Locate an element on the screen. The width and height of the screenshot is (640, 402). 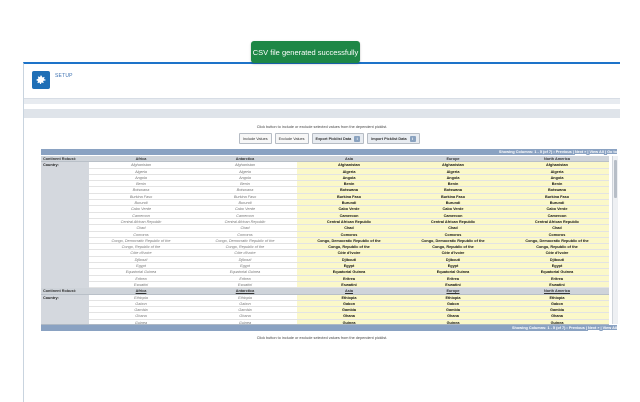
sub-header-bar is located at coordinates (322, 113).